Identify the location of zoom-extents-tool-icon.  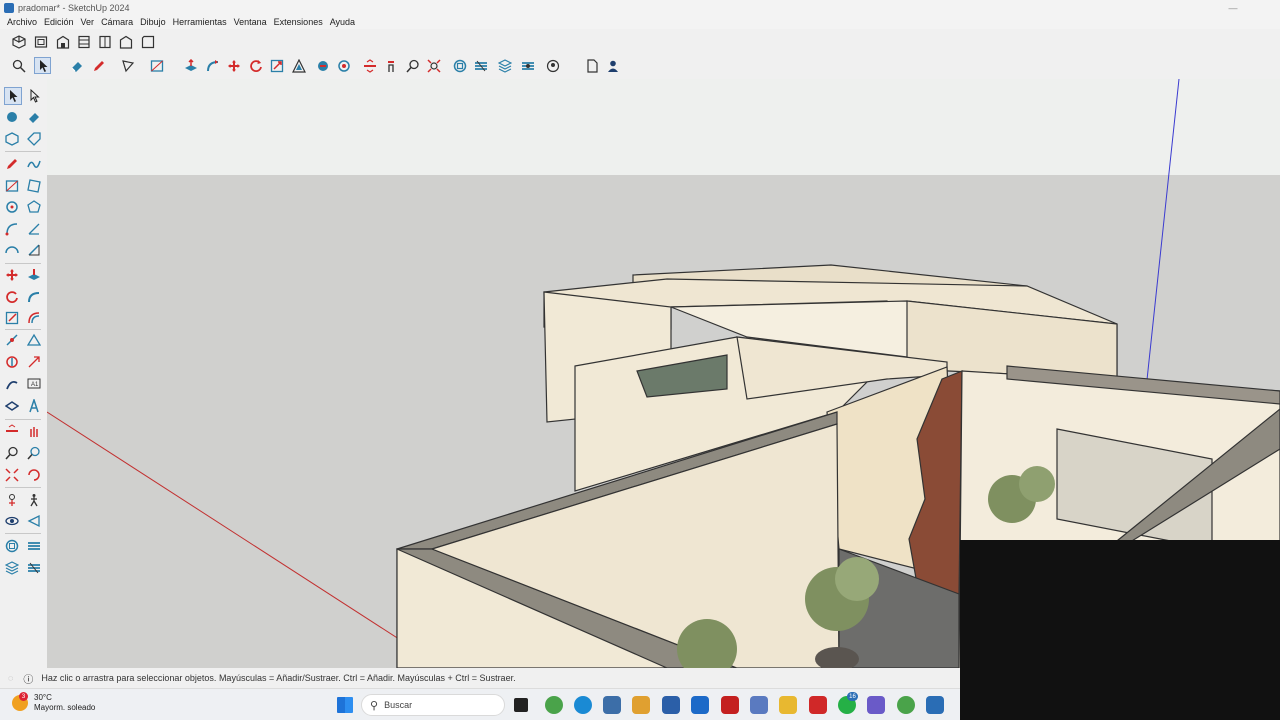
(12, 475).